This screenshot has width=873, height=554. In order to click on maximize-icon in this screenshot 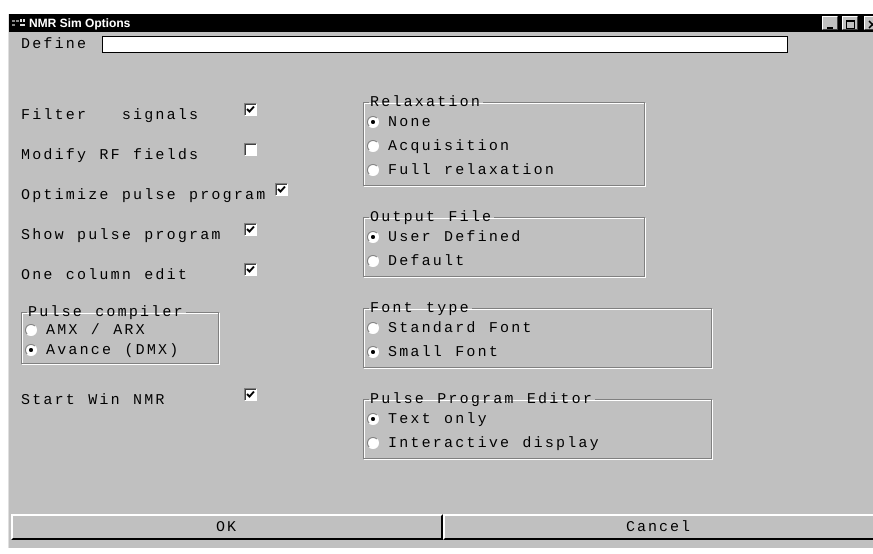, I will do `click(850, 24)`.